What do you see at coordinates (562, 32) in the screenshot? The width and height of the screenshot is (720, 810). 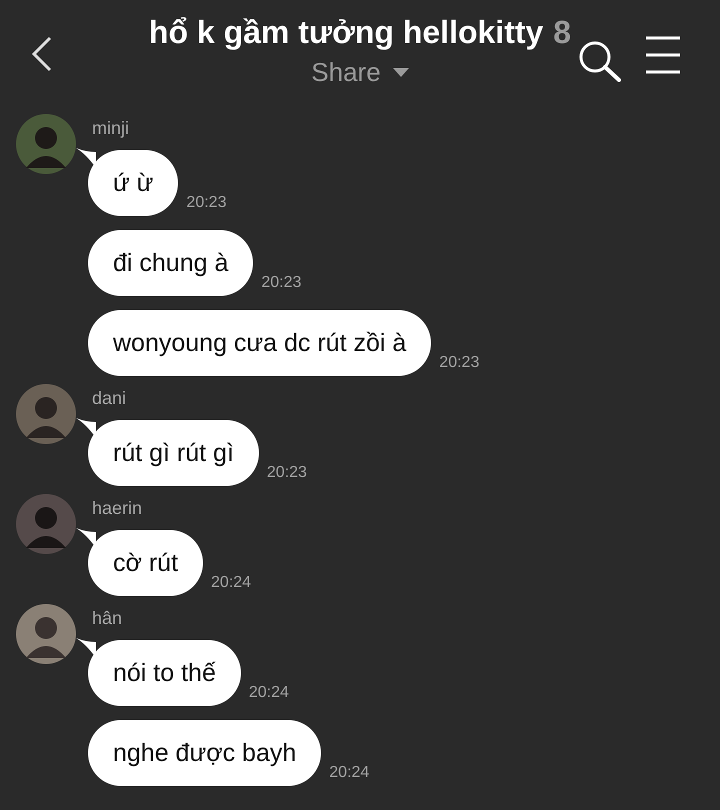 I see `member-count: 8` at bounding box center [562, 32].